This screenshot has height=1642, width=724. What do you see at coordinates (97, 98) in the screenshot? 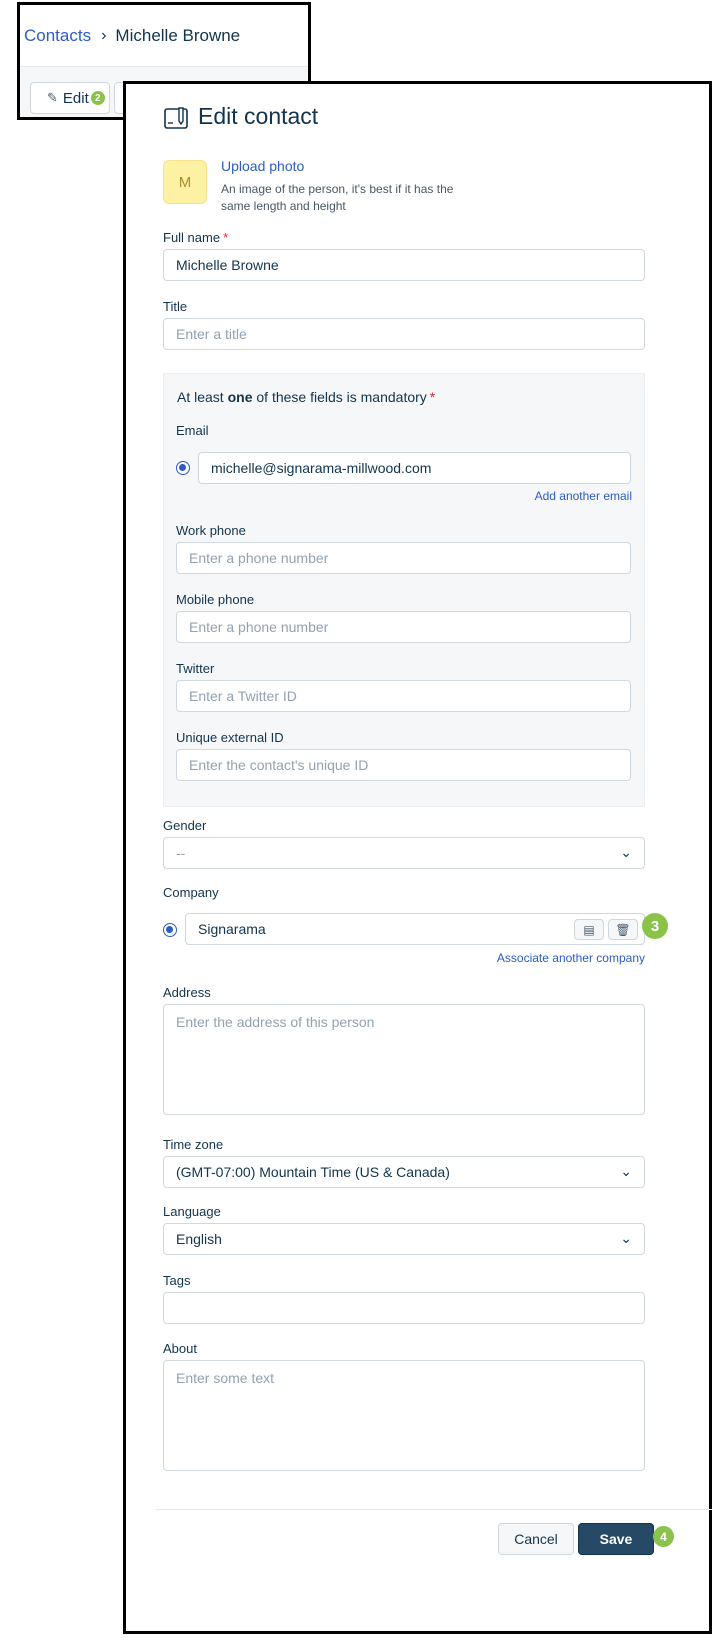
I see `step-badge-2: 2` at bounding box center [97, 98].